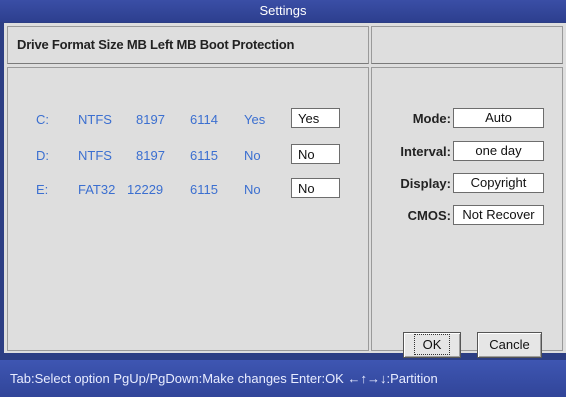  What do you see at coordinates (498, 215) in the screenshot?
I see `cmos-field: Not Recover` at bounding box center [498, 215].